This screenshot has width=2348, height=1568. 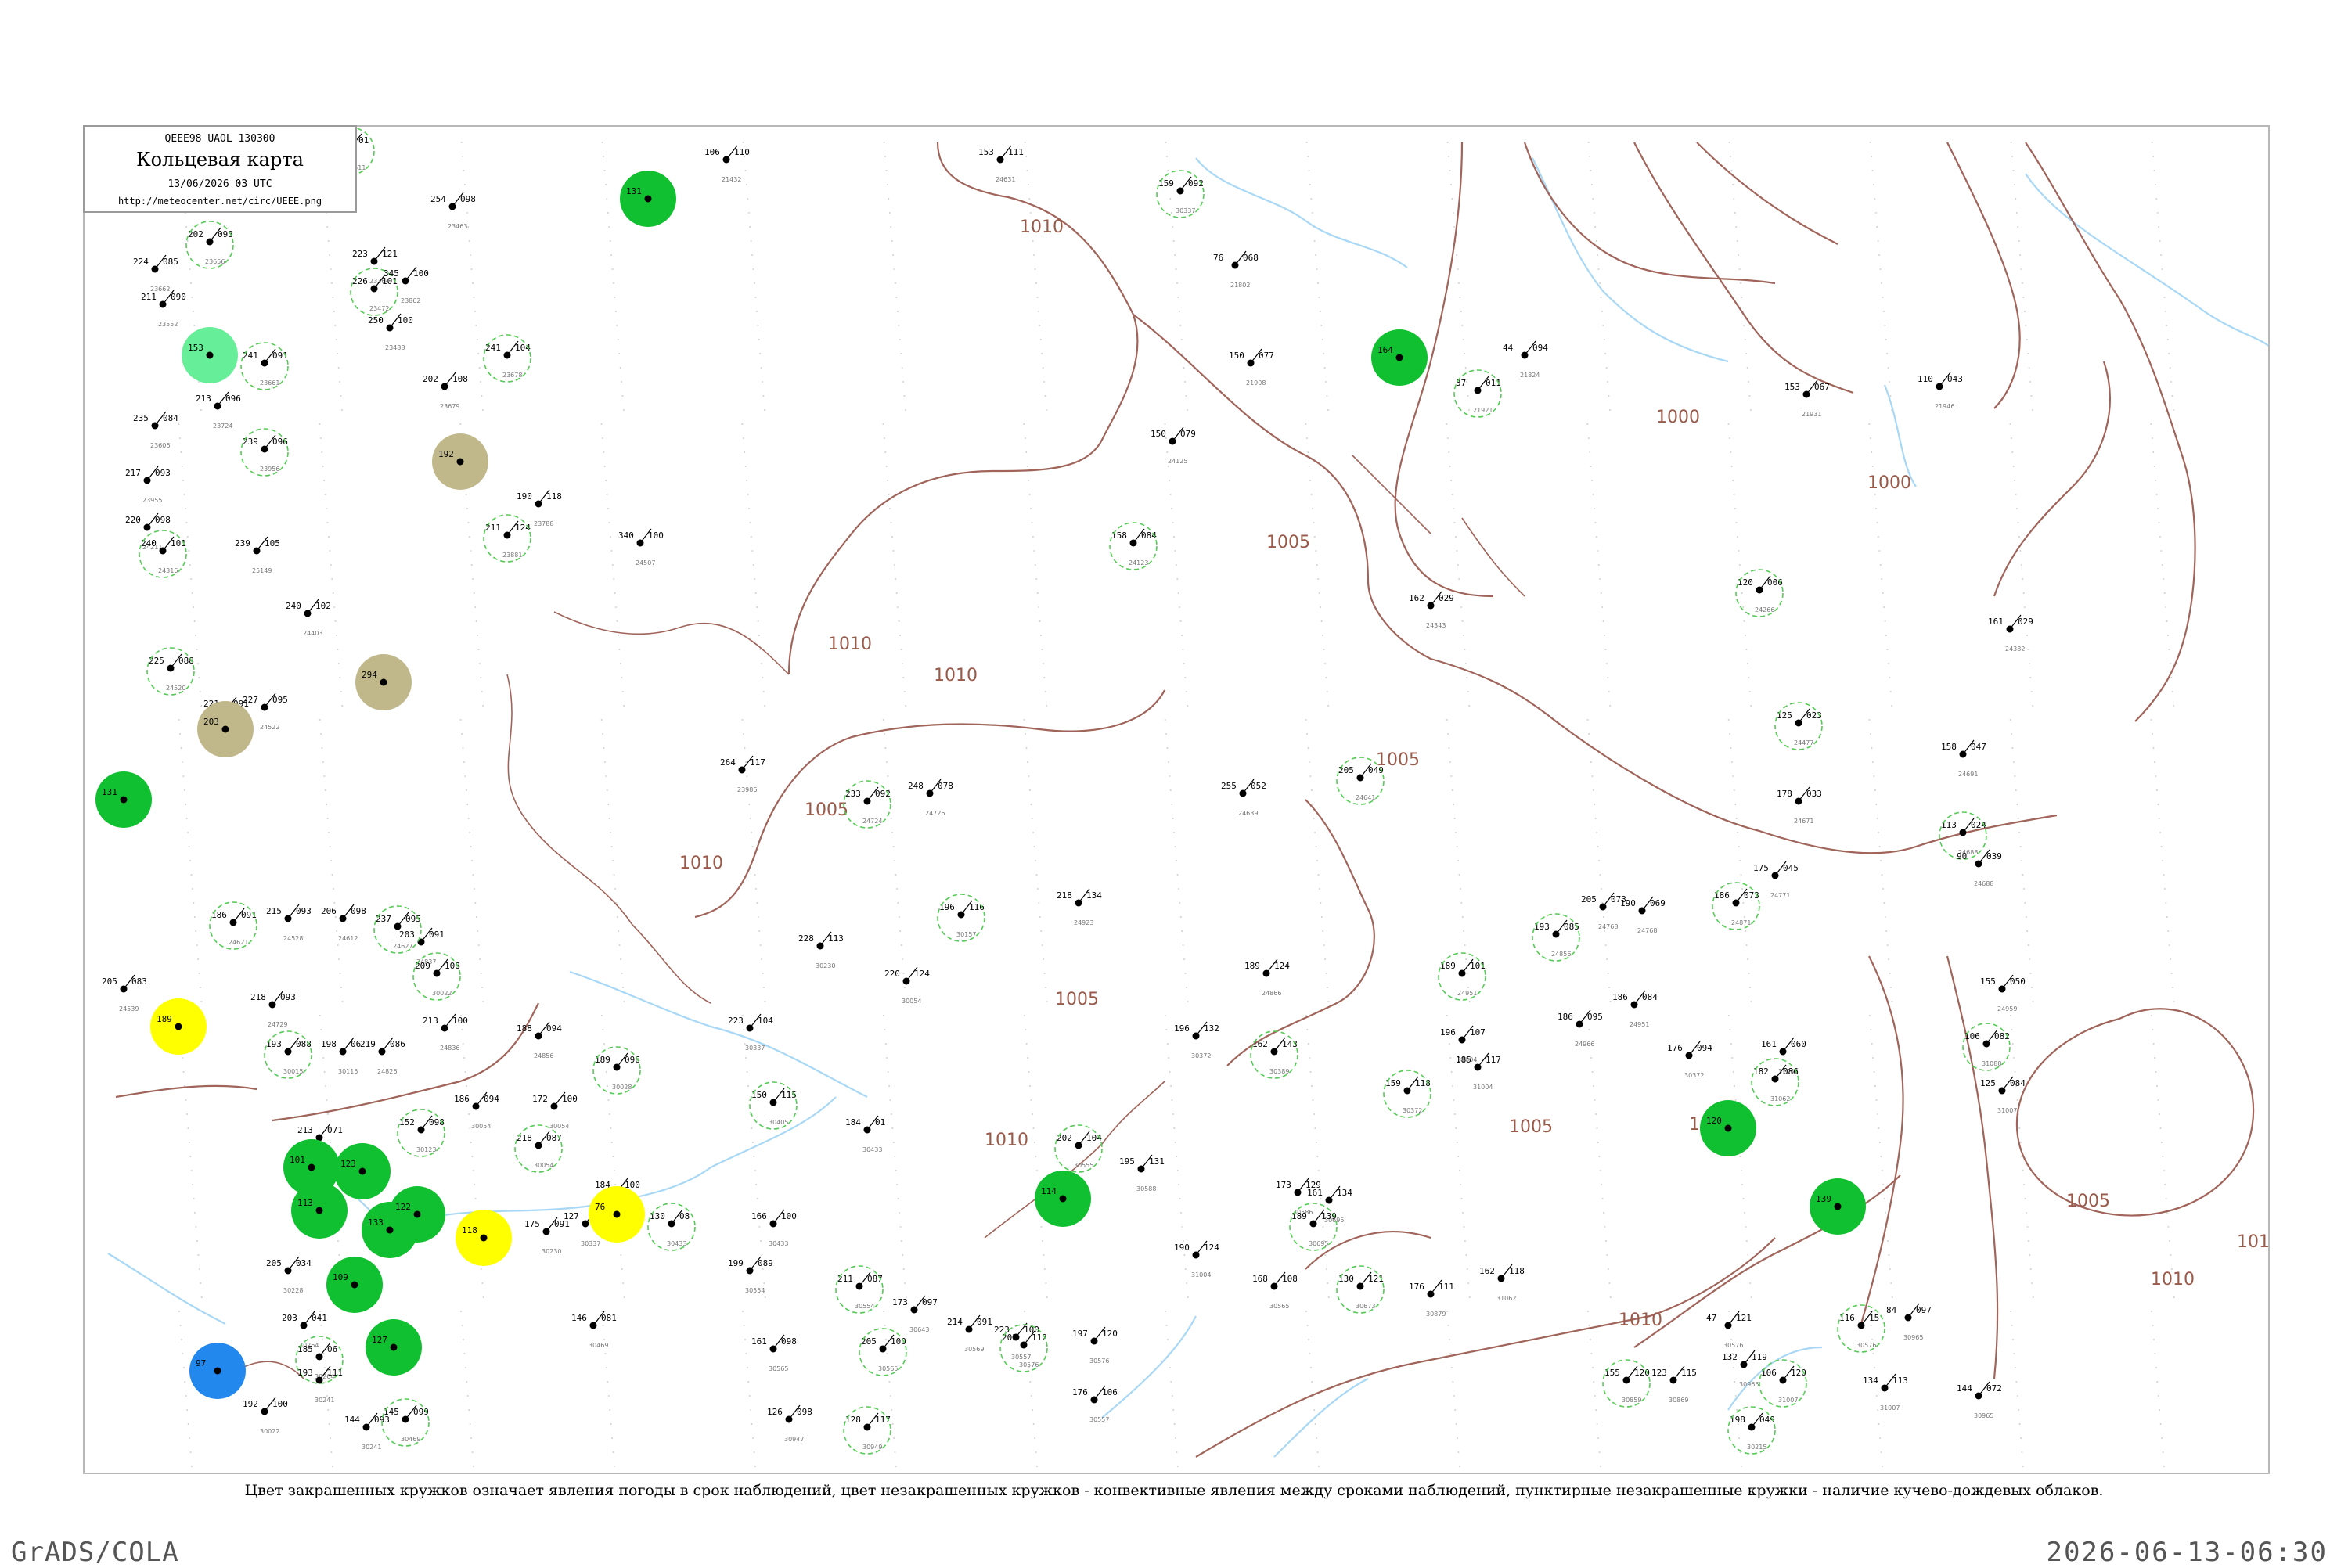 What do you see at coordinates (209, 245) in the screenshot?
I see `station-plot: 202 09323656` at bounding box center [209, 245].